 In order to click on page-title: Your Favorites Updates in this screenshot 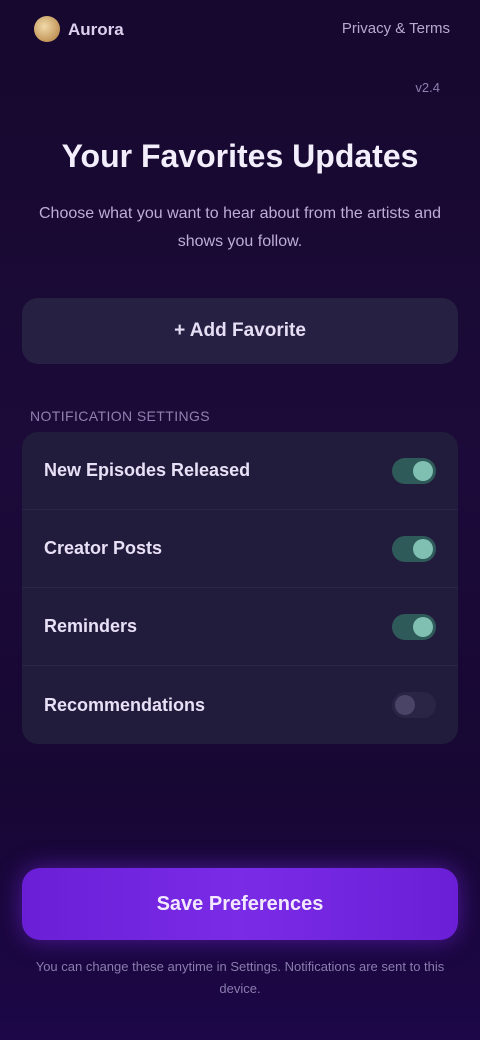, I will do `click(240, 156)`.